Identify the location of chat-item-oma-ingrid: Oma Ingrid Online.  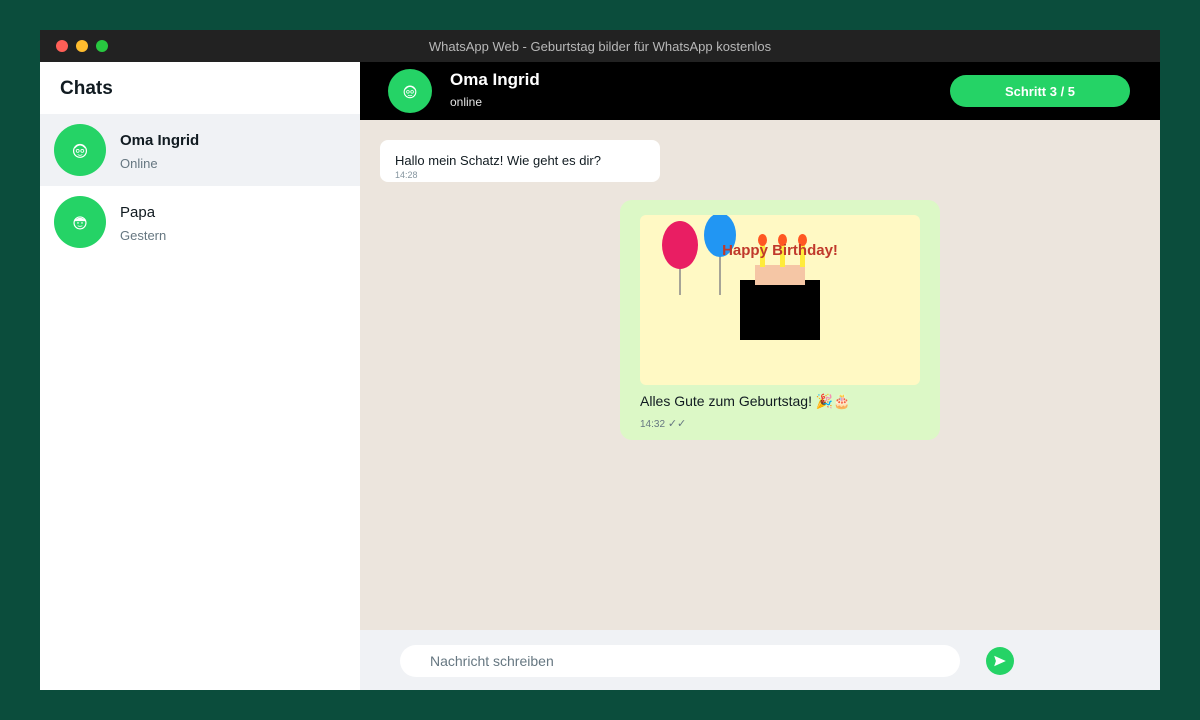
(200, 150).